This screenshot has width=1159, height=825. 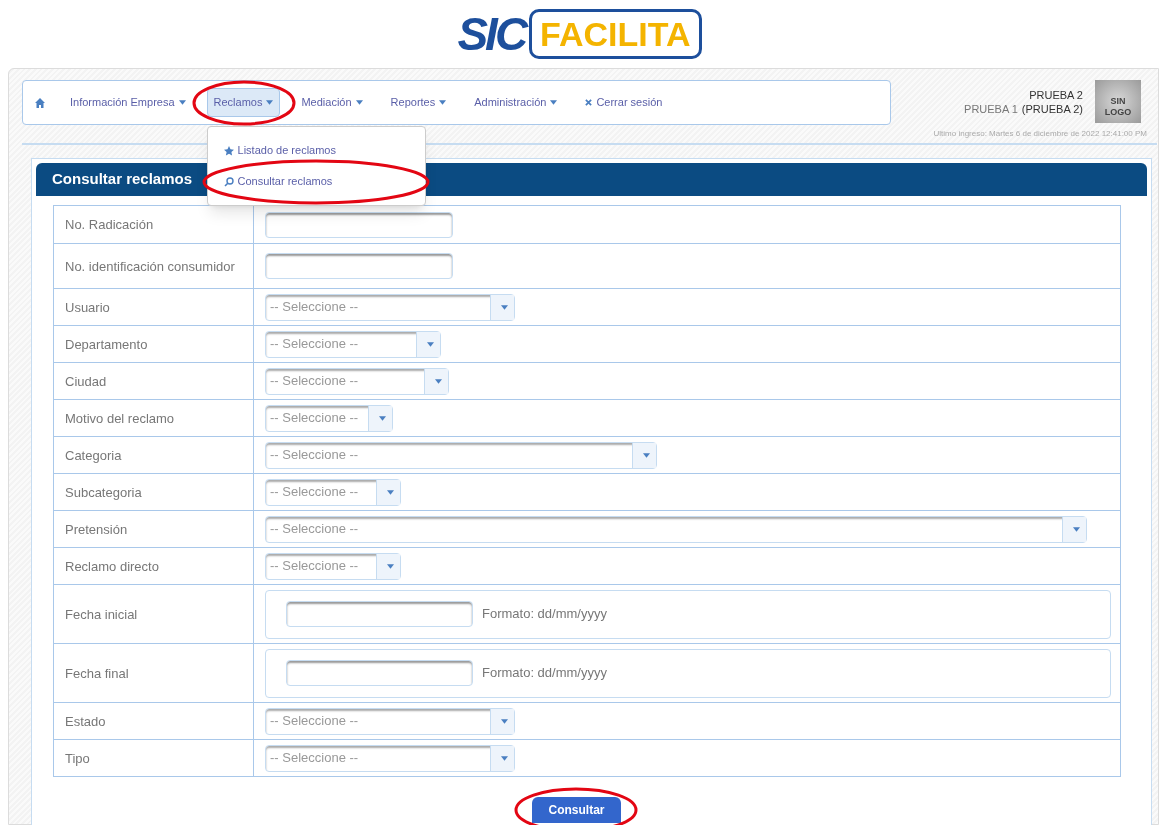 What do you see at coordinates (243, 102) in the screenshot?
I see `nav-menu: Reclamos` at bounding box center [243, 102].